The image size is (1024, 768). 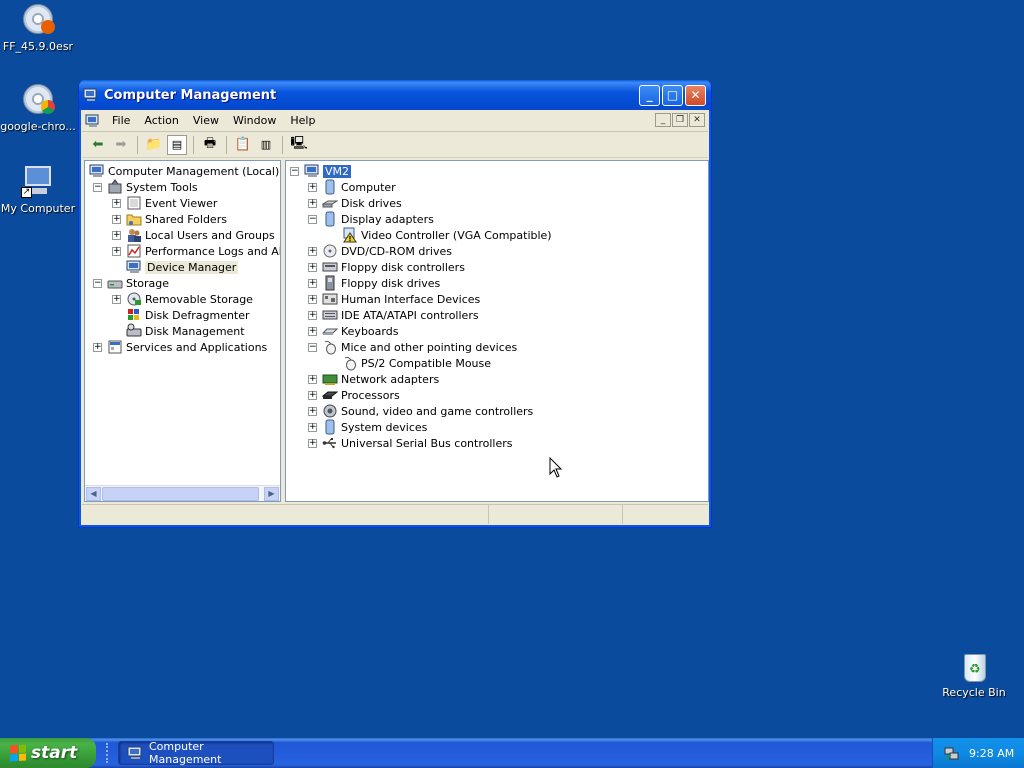 What do you see at coordinates (447, 235) in the screenshot?
I see `device-node-video-controller: Video Controller (VGA Compatible)` at bounding box center [447, 235].